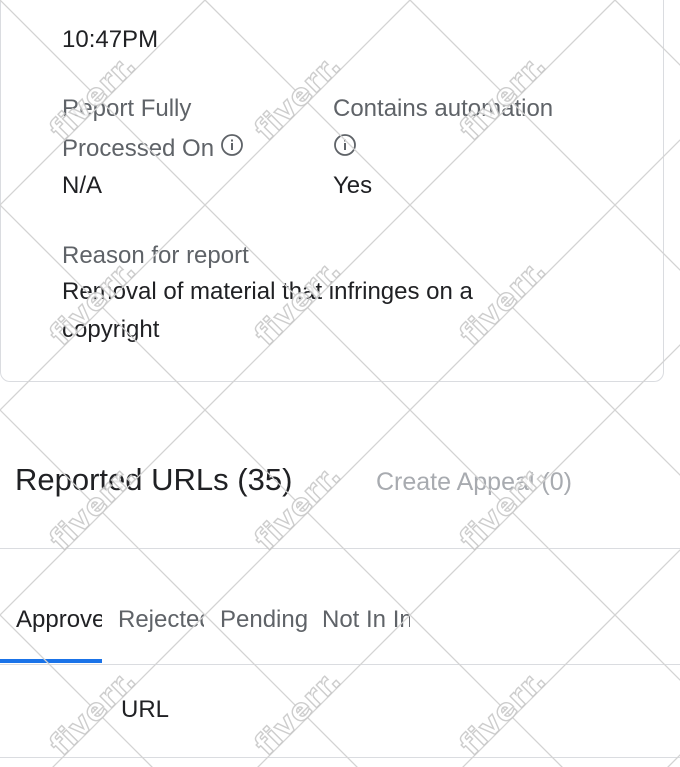 The image size is (680, 767). What do you see at coordinates (366, 620) in the screenshot?
I see `tab-not-in-index: Not In Index` at bounding box center [366, 620].